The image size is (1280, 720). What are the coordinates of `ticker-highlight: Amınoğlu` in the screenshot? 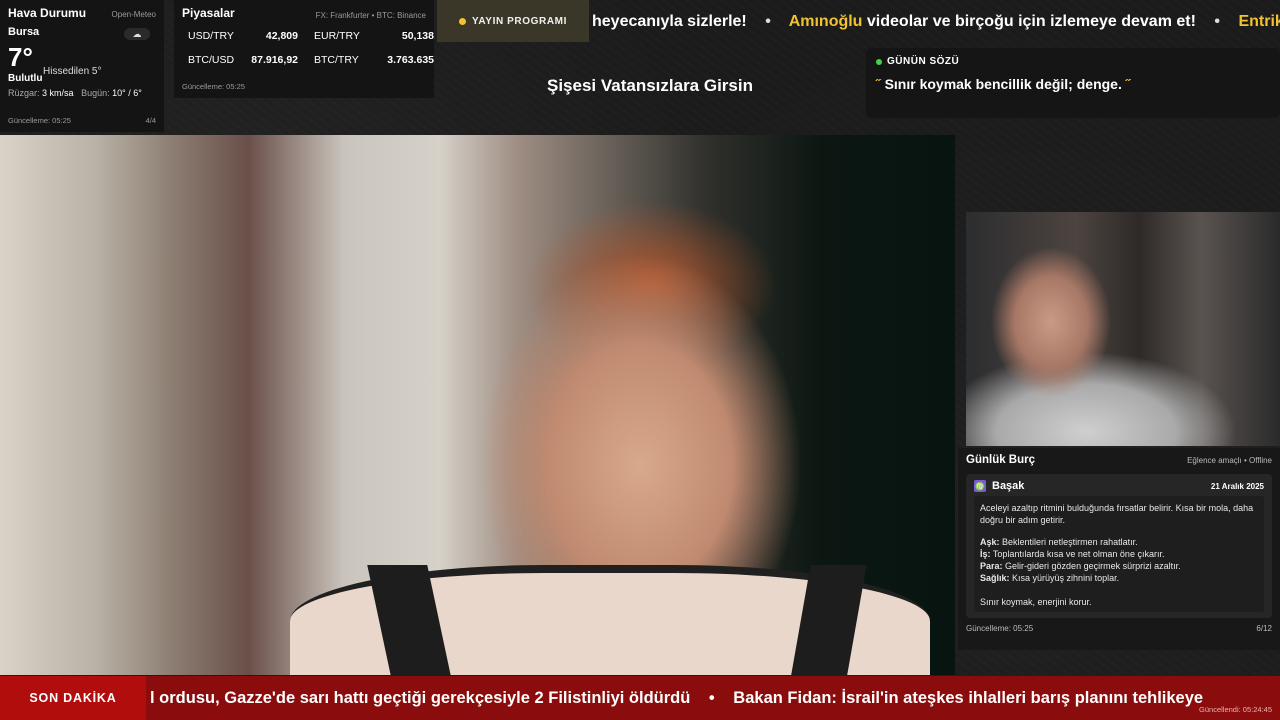 It's located at (825, 21).